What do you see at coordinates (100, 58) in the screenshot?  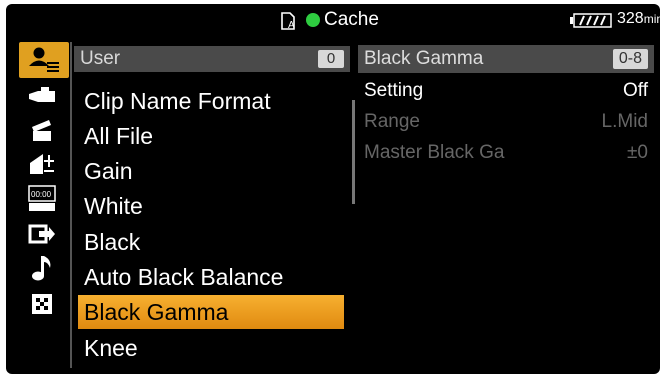 I see `menu-header-label: User` at bounding box center [100, 58].